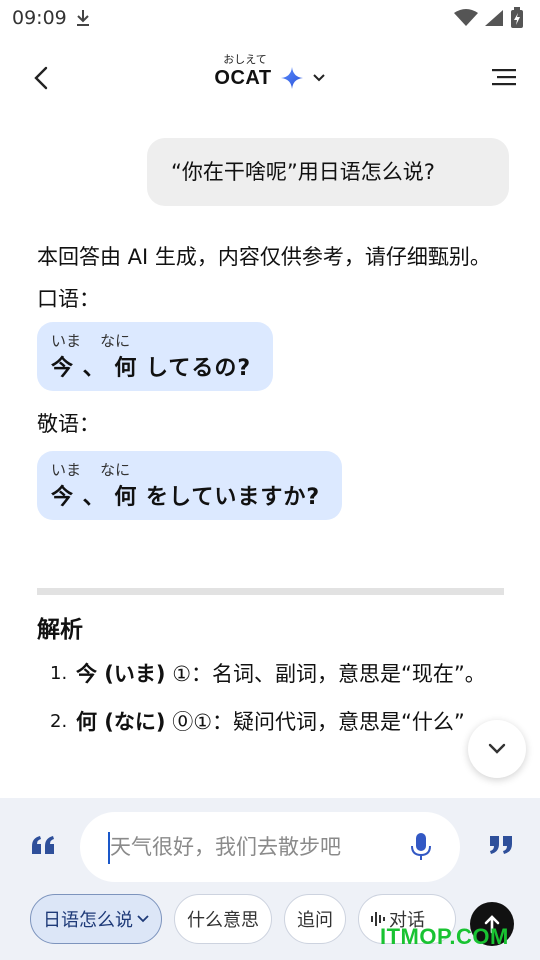  I want to click on analysis-item-text: 何 (なに) ⓪①：疑问代词，意思是“什么”, so click(270, 722).